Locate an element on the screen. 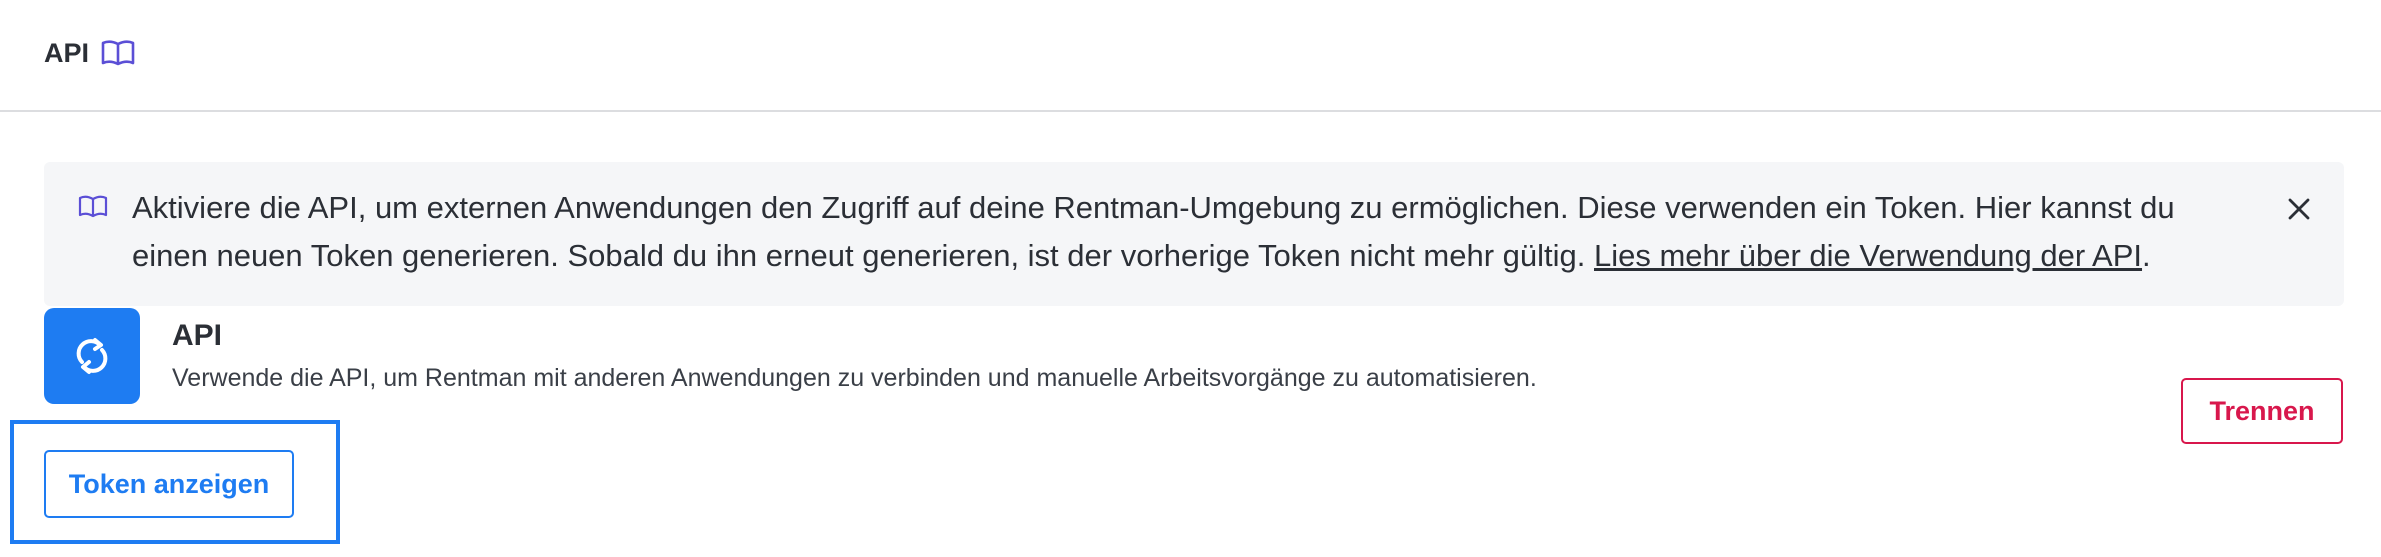 The height and width of the screenshot is (557, 2381). show-token-button: Token anzeigen is located at coordinates (169, 484).